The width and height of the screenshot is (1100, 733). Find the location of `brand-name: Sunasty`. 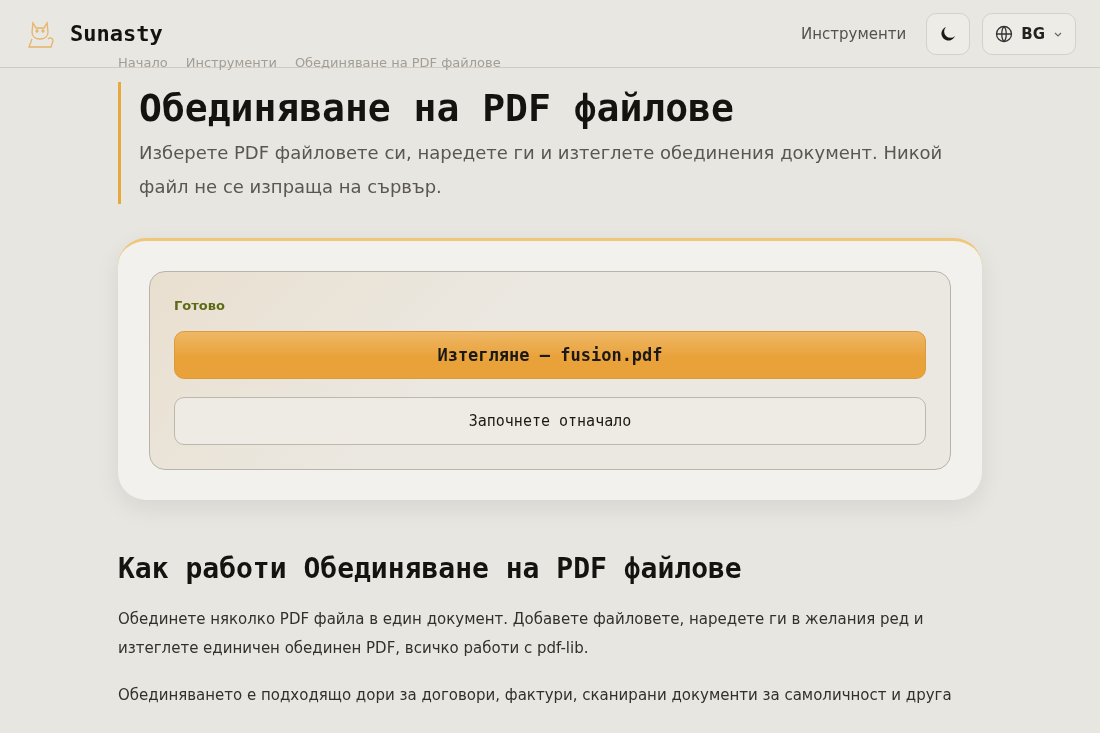

brand-name: Sunasty is located at coordinates (116, 33).